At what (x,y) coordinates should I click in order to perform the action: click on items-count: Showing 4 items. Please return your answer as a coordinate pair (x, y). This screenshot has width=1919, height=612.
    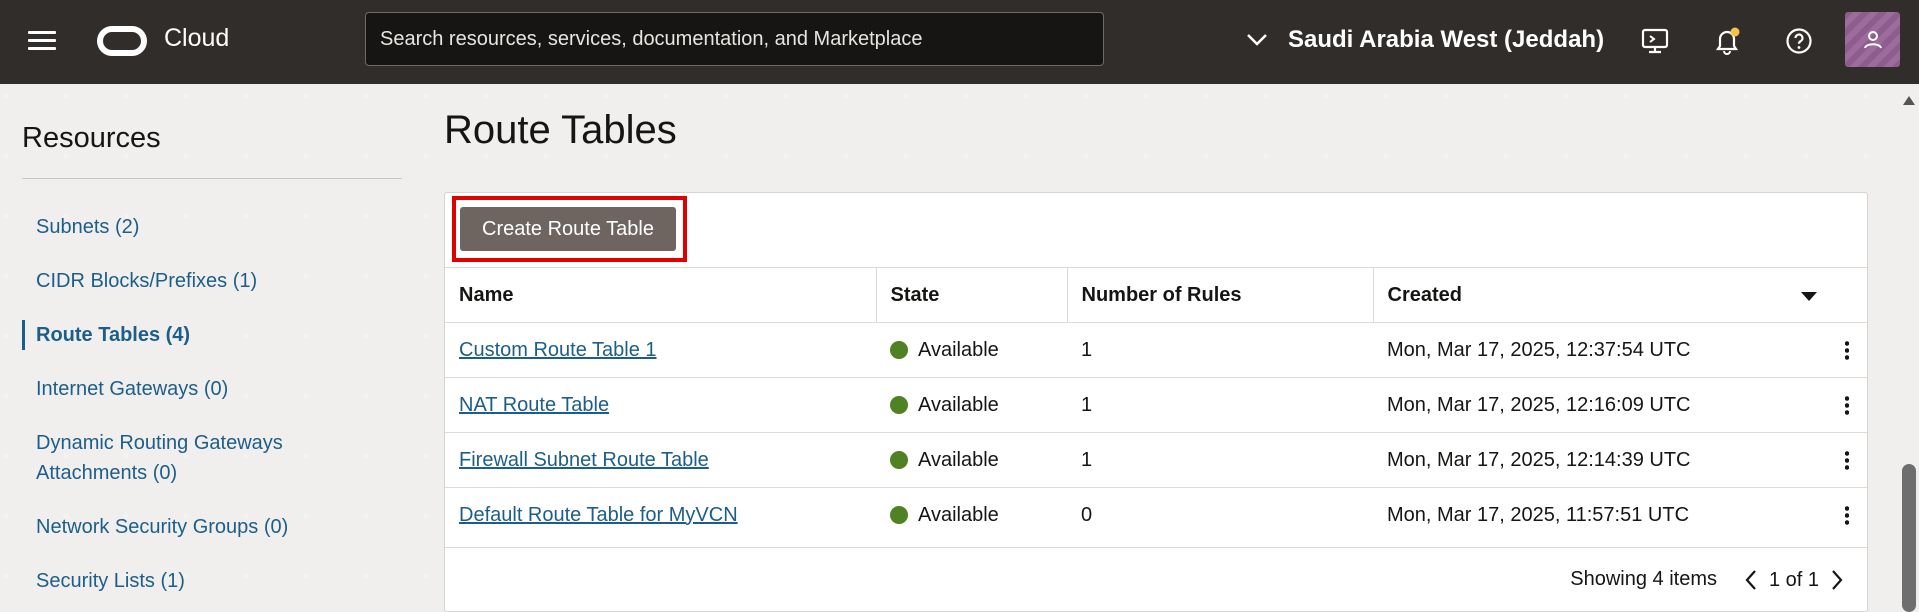
    Looking at the image, I should click on (1643, 579).